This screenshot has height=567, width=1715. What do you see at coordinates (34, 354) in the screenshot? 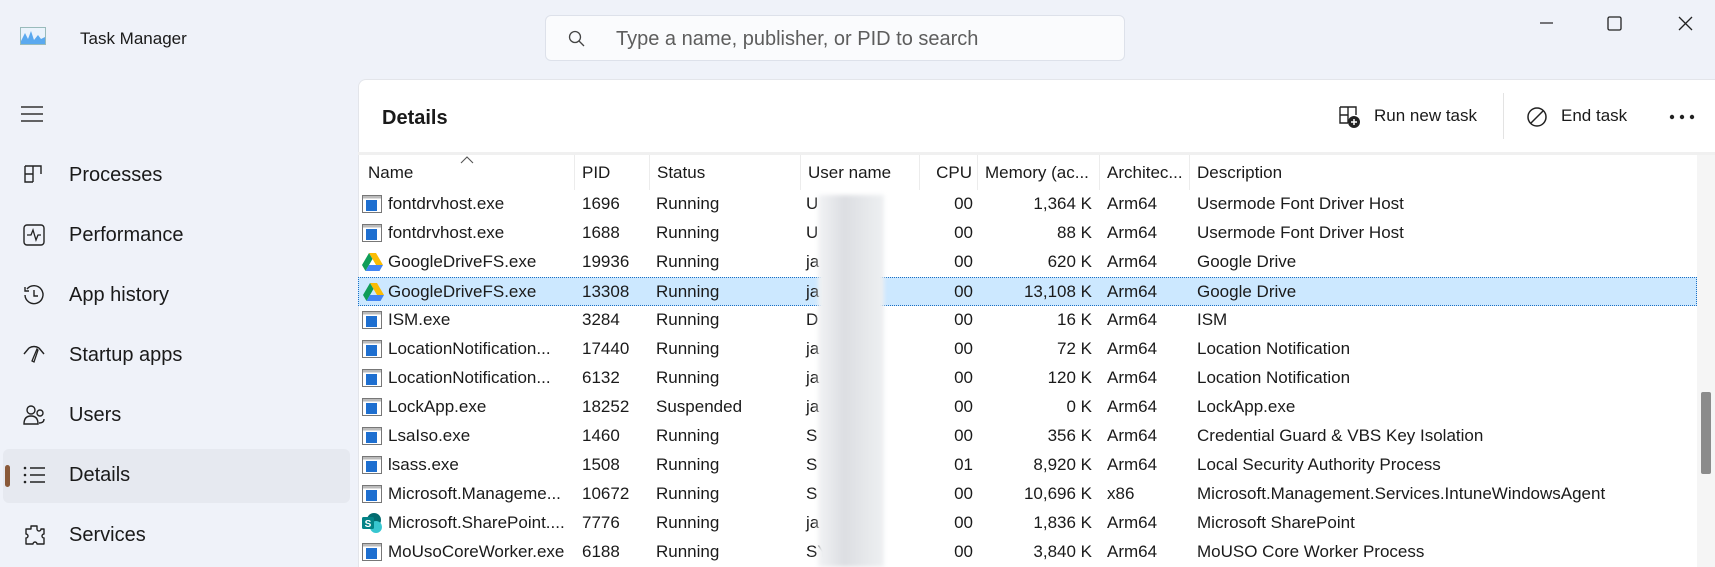
I see `startup-gauge-icon` at bounding box center [34, 354].